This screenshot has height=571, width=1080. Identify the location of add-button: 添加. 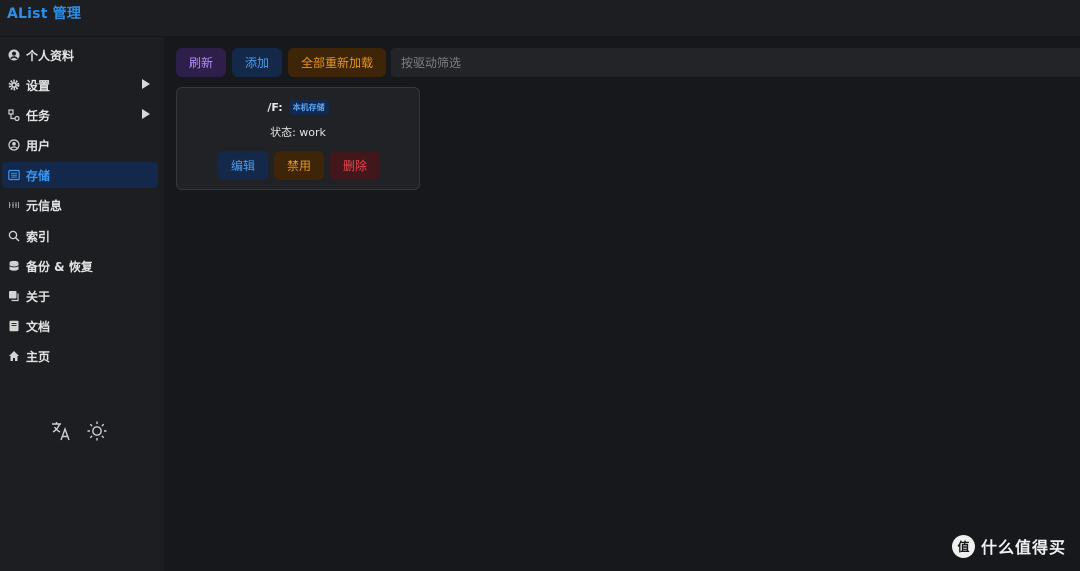
(257, 62).